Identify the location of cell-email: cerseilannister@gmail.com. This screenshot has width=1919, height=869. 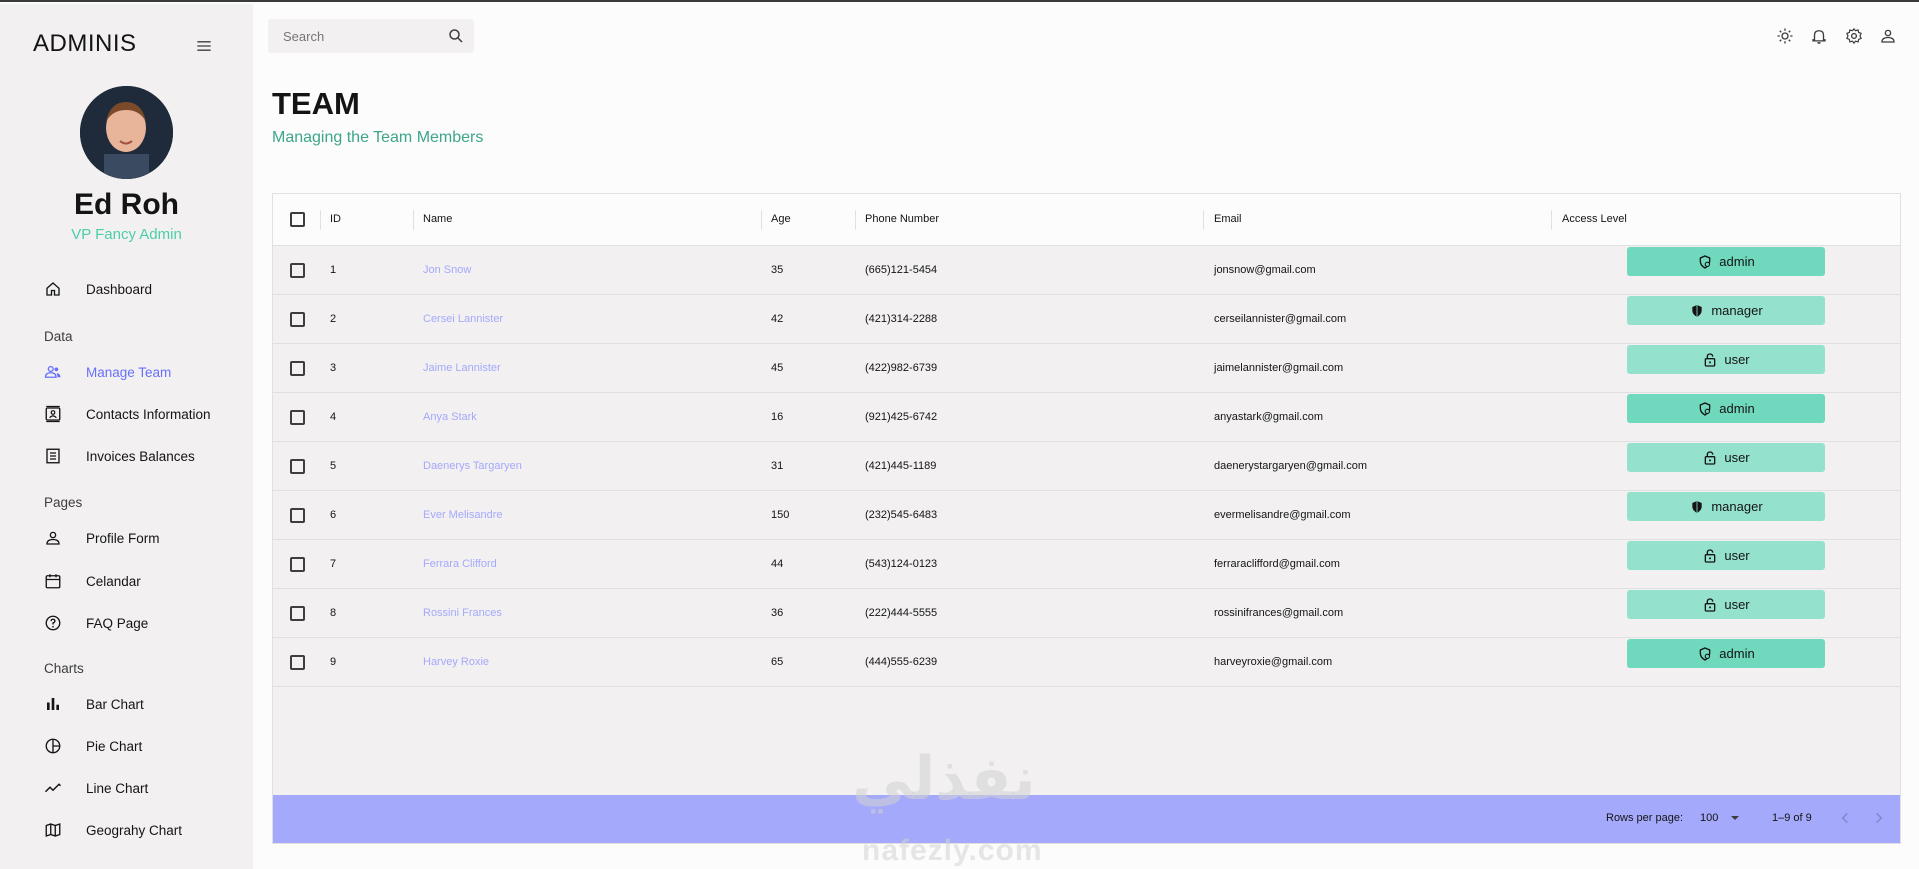
(1280, 319).